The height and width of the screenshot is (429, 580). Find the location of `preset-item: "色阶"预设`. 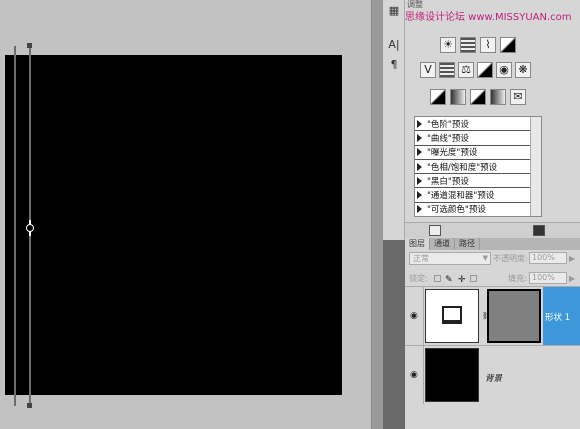

preset-item: "色阶"预设 is located at coordinates (478, 124).